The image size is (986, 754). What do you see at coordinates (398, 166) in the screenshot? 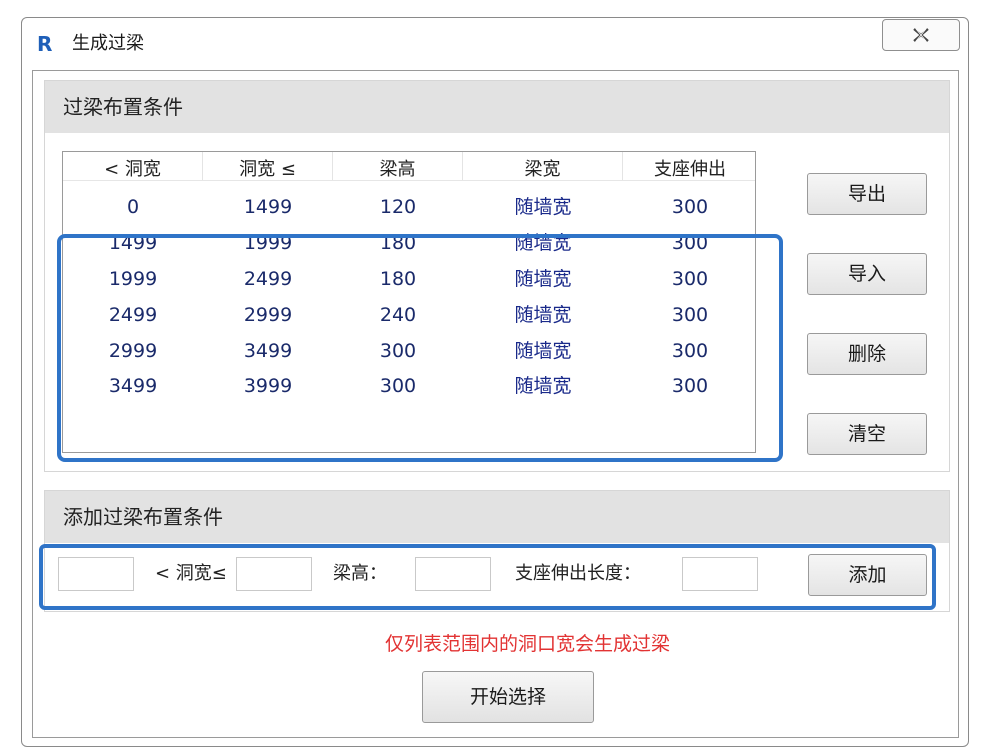
I see `column-header-beam-height: 梁高` at bounding box center [398, 166].